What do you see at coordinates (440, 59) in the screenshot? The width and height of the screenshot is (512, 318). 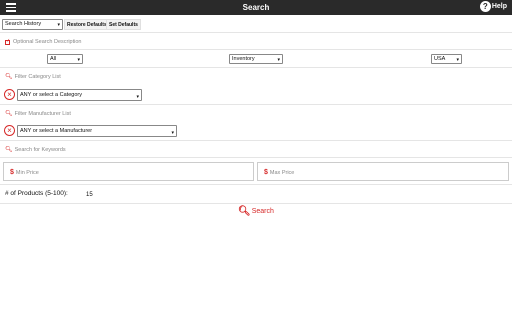 I see `country-value: USA` at bounding box center [440, 59].